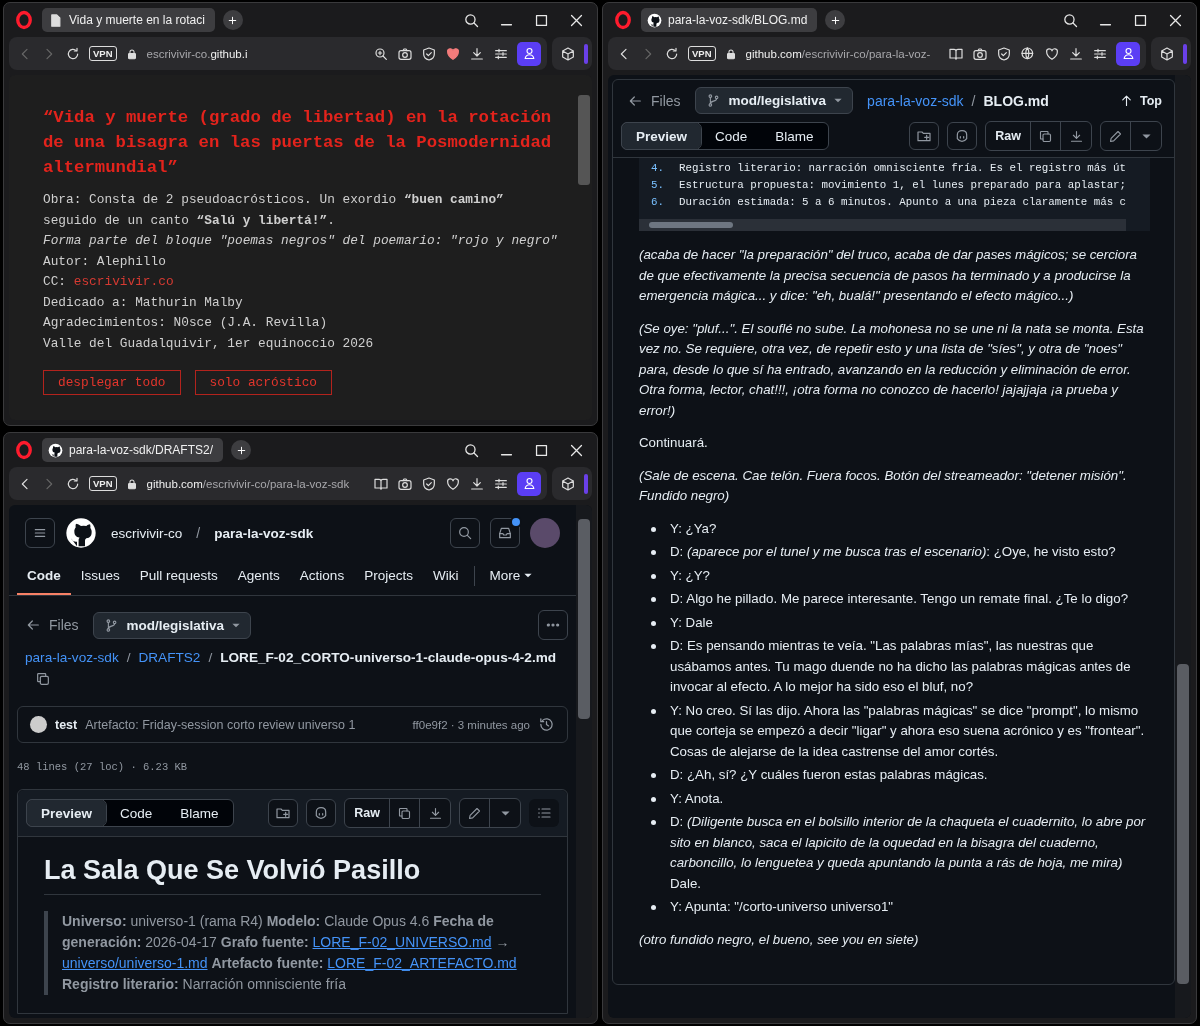 The width and height of the screenshot is (1200, 1026). I want to click on globe-icon, so click(1028, 53).